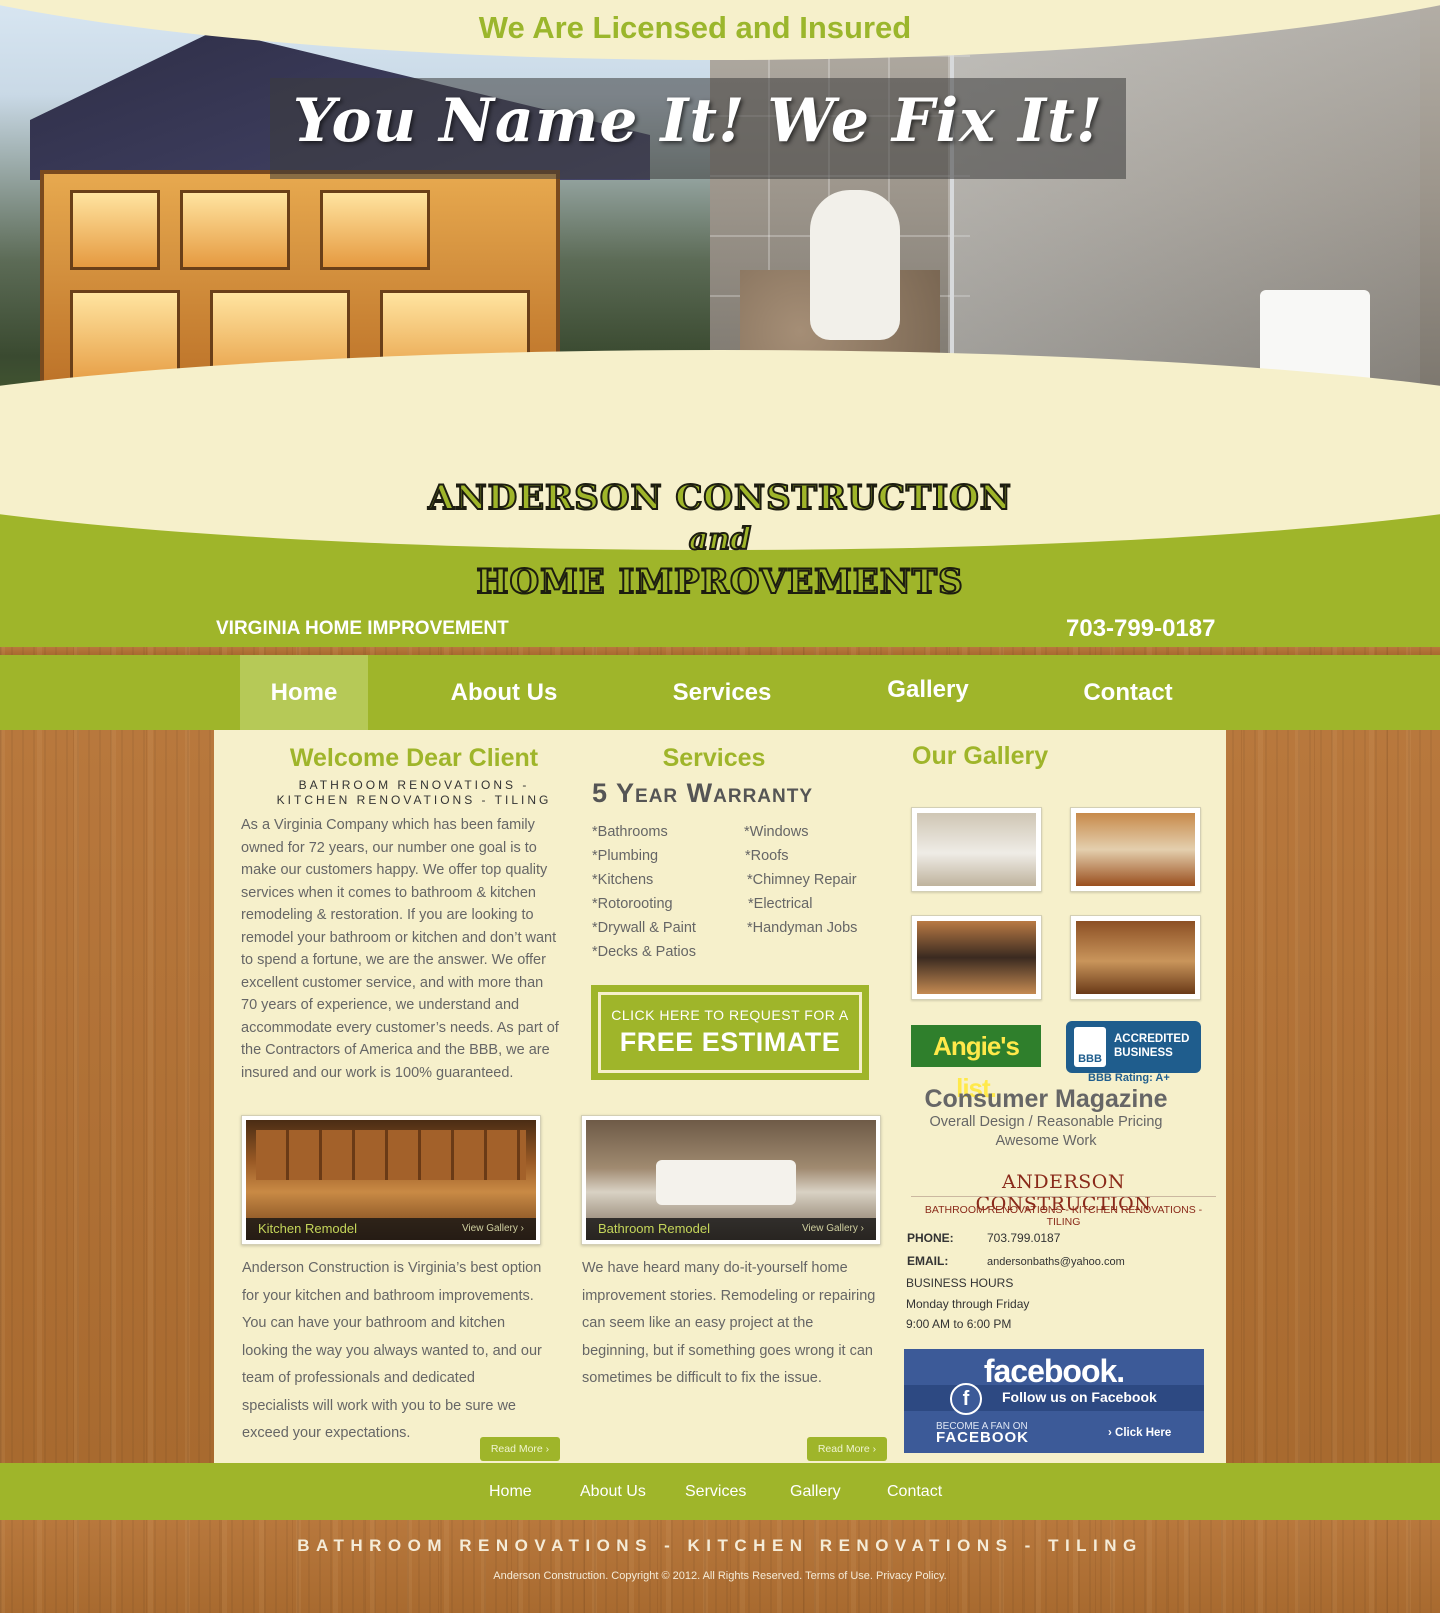 Image resolution: width=1440 pixels, height=1613 pixels. I want to click on kitchen-view-gallery-link: View Gallery ›, so click(493, 1229).